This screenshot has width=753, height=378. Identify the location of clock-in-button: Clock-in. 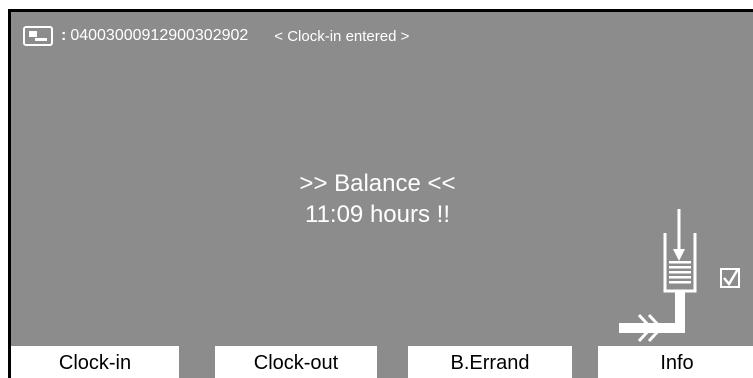
(95, 362).